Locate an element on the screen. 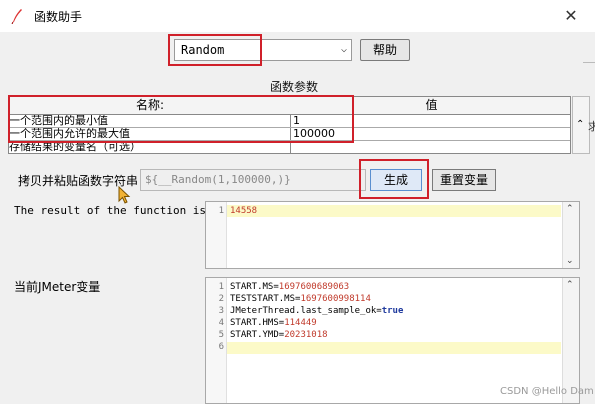 This screenshot has width=595, height=404. variable-line: JMeterThread.last_sample_ok=true is located at coordinates (316, 311).